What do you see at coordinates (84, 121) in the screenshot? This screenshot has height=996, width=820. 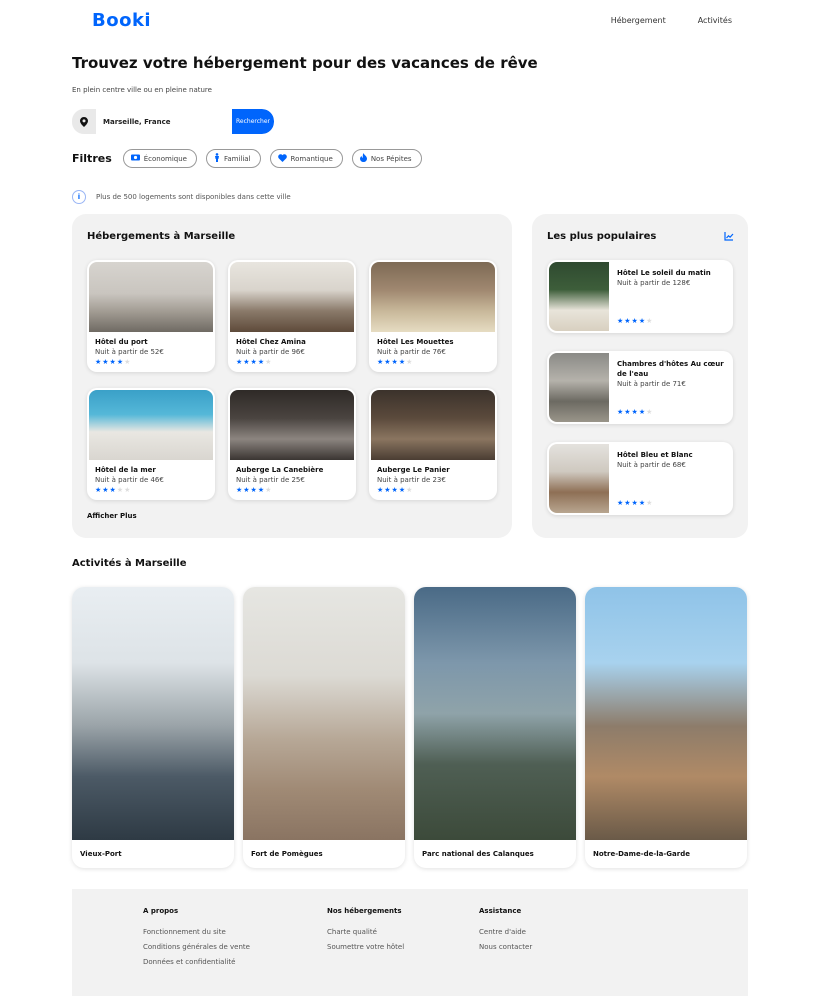 I see `location-pin-icon` at bounding box center [84, 121].